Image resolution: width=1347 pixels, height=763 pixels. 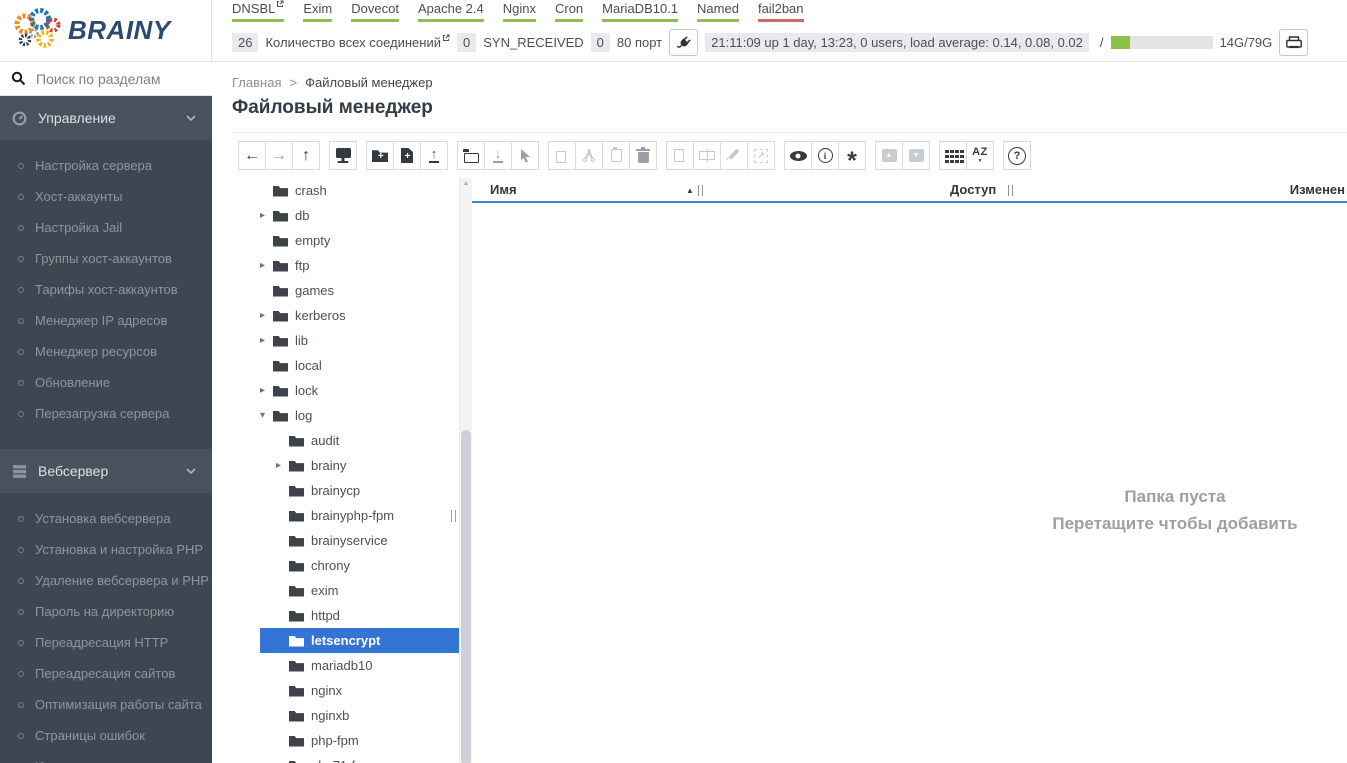 What do you see at coordinates (569, 11) in the screenshot?
I see `nav-link-cron: Cron` at bounding box center [569, 11].